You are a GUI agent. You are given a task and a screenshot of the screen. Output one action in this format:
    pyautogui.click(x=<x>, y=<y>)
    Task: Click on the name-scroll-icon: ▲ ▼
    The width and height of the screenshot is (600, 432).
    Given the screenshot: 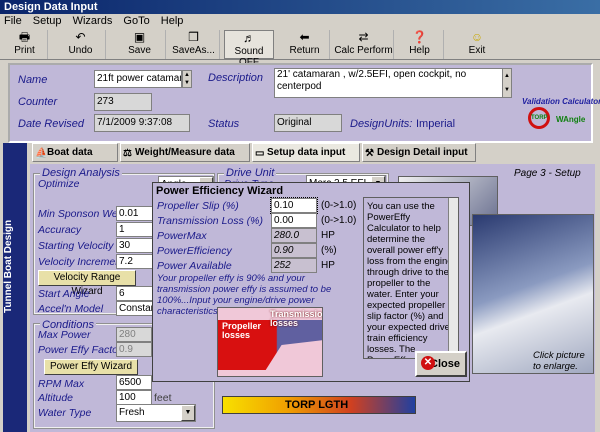 What is the action you would take?
    pyautogui.click(x=187, y=79)
    